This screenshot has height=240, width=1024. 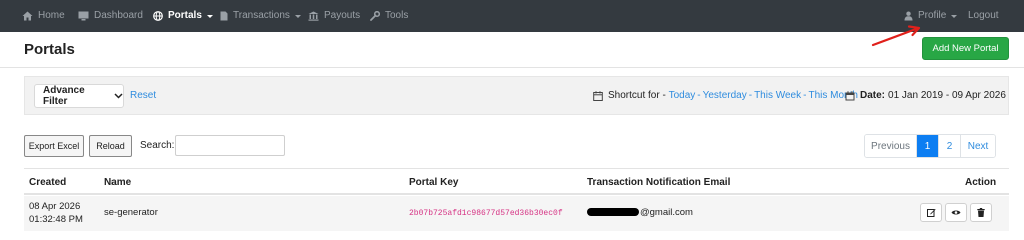 What do you see at coordinates (950, 146) in the screenshot?
I see `pagination-page-2: 2` at bounding box center [950, 146].